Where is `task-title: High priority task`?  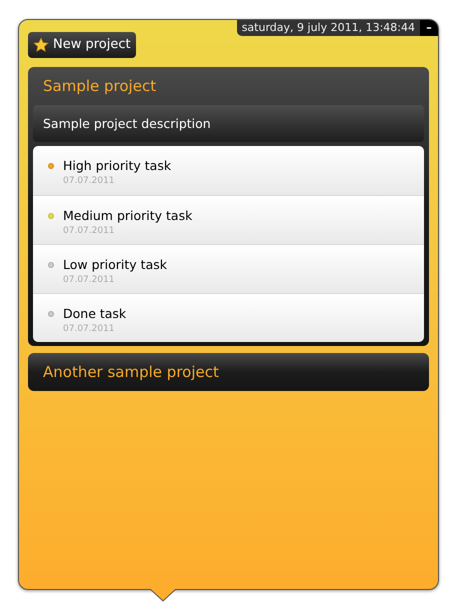
task-title: High priority task is located at coordinates (117, 166).